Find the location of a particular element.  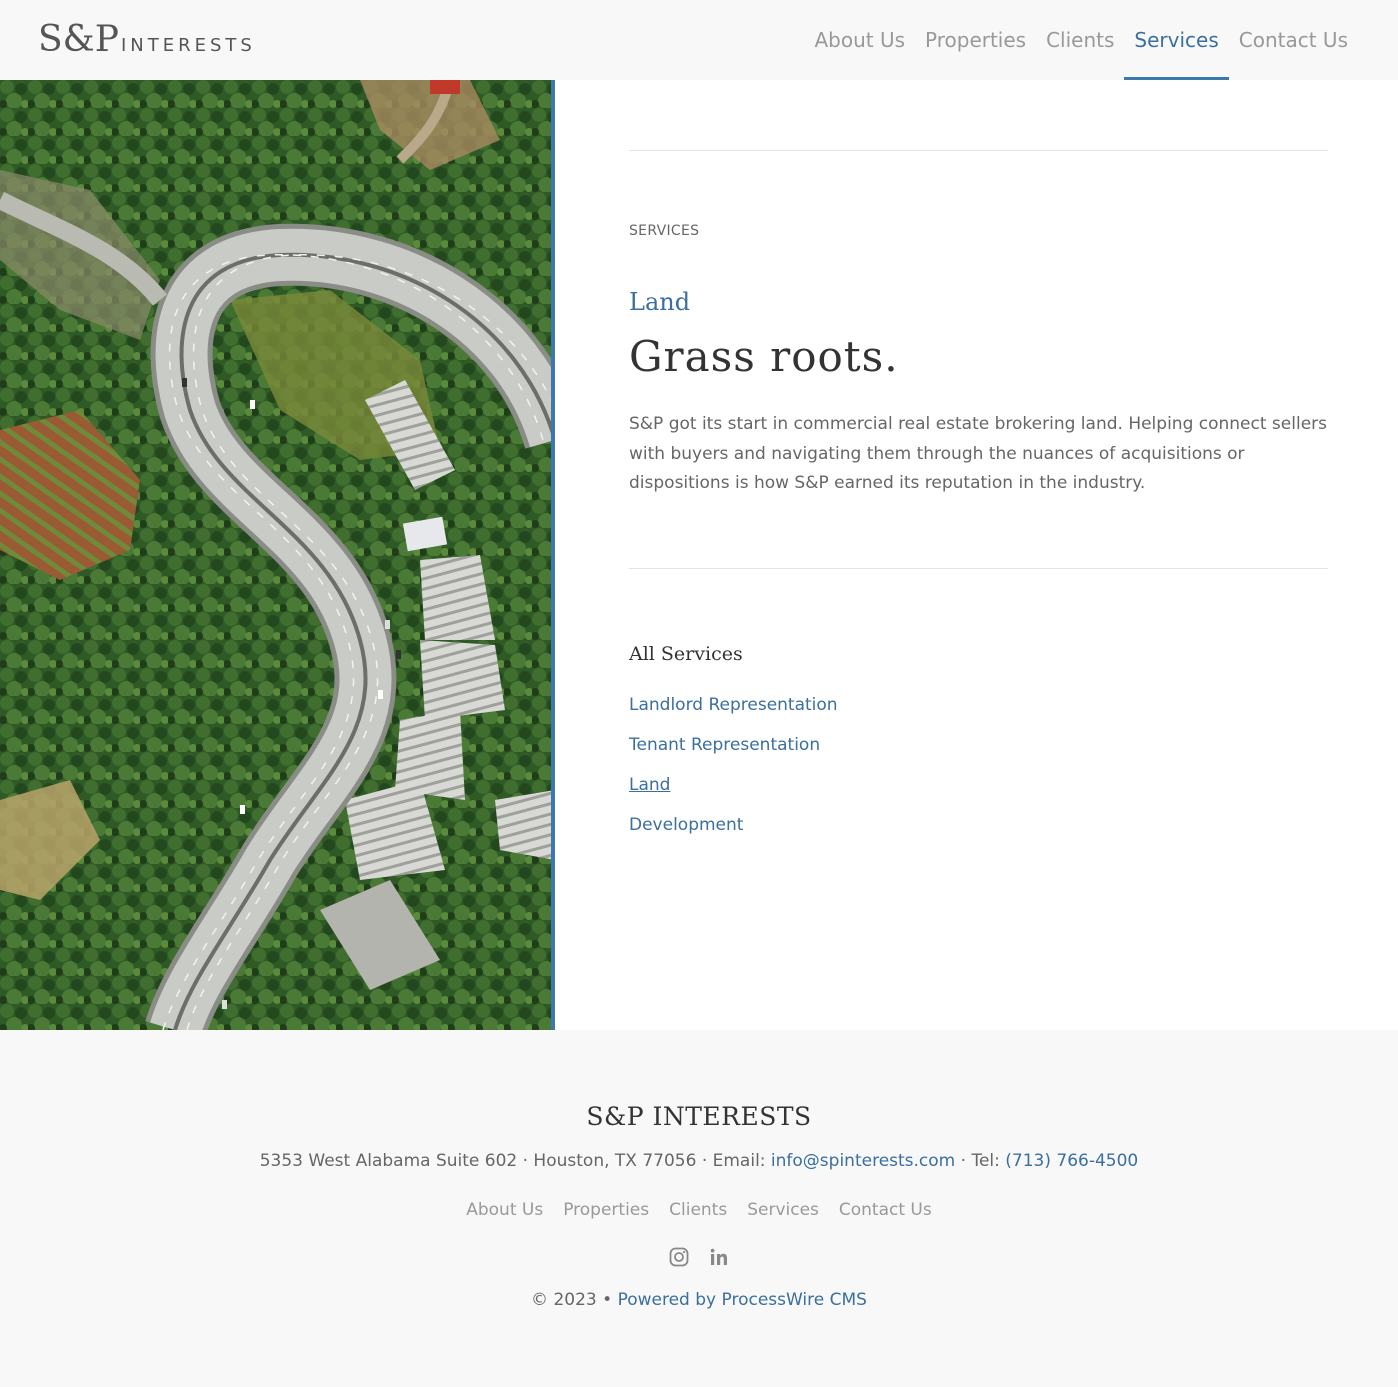

service-link-tenant-representation: Tenant Representation is located at coordinates (724, 745).